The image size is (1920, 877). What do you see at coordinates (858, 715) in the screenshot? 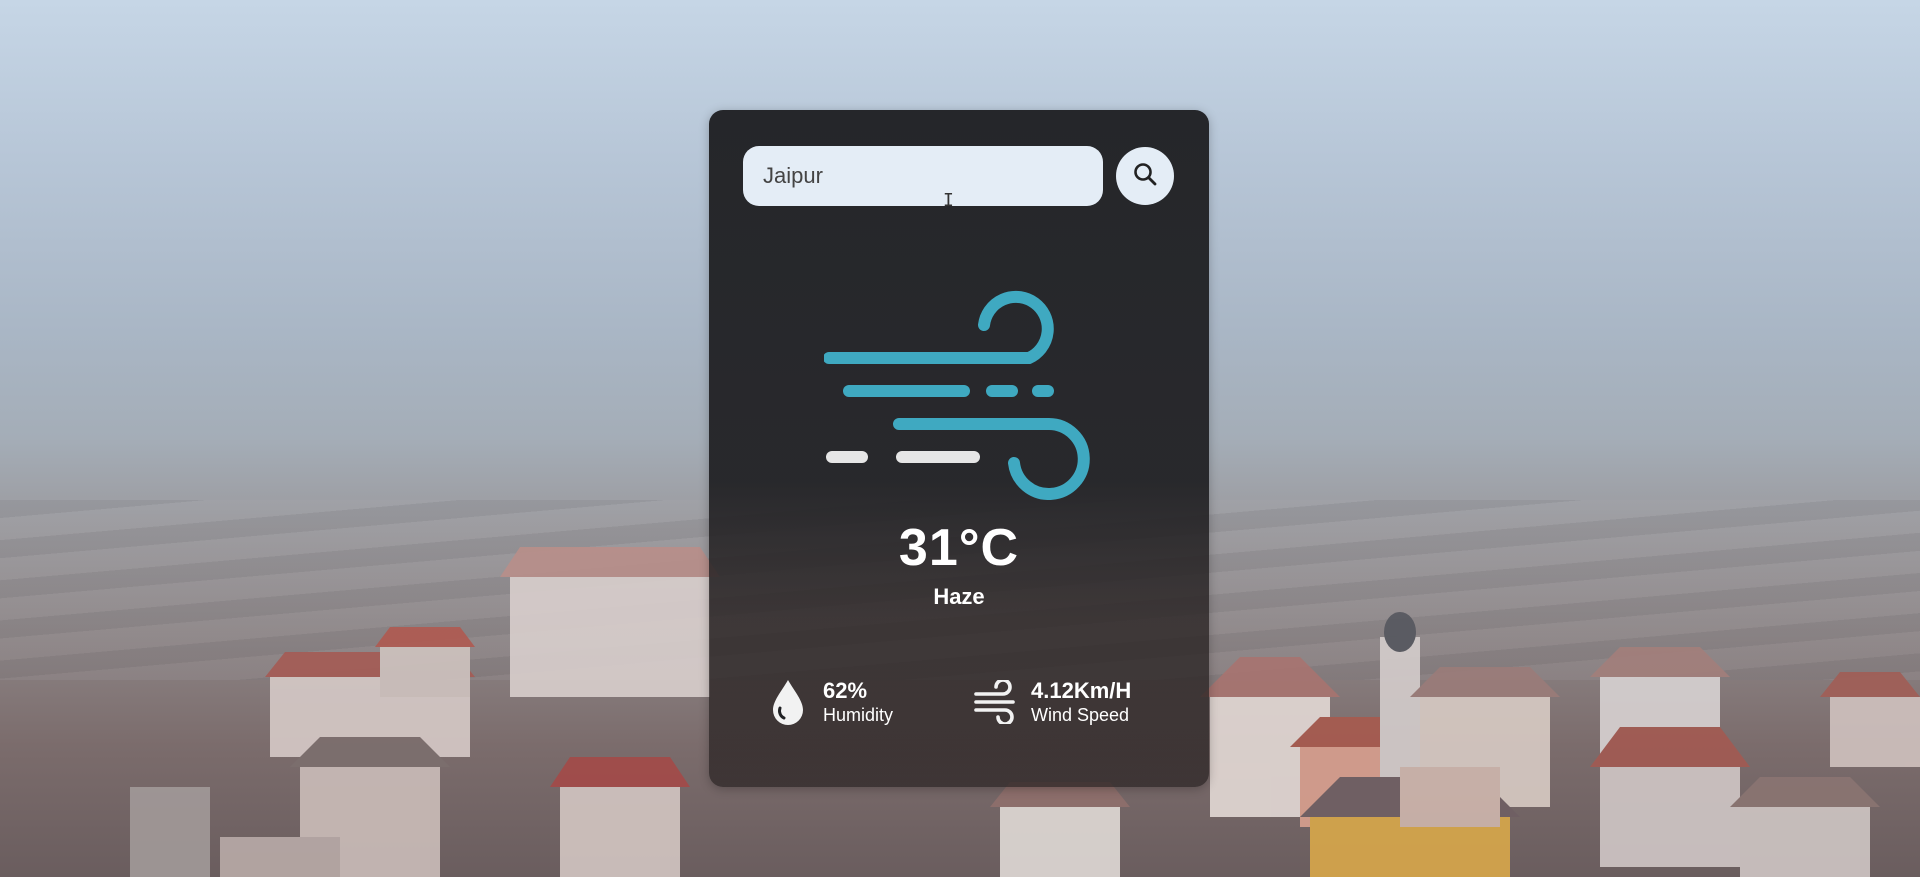
I see `humidity-label: Humidity` at bounding box center [858, 715].